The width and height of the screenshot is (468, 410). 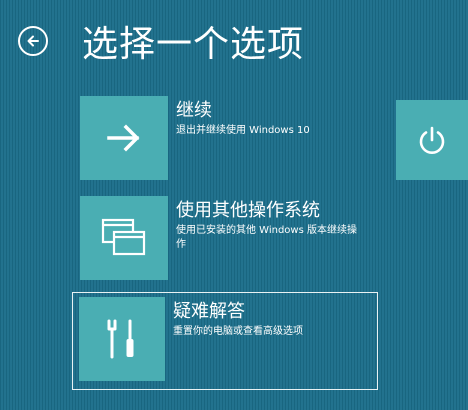 I want to click on continue-option: 继续 退出并继续使用 Windows 10, so click(x=228, y=138).